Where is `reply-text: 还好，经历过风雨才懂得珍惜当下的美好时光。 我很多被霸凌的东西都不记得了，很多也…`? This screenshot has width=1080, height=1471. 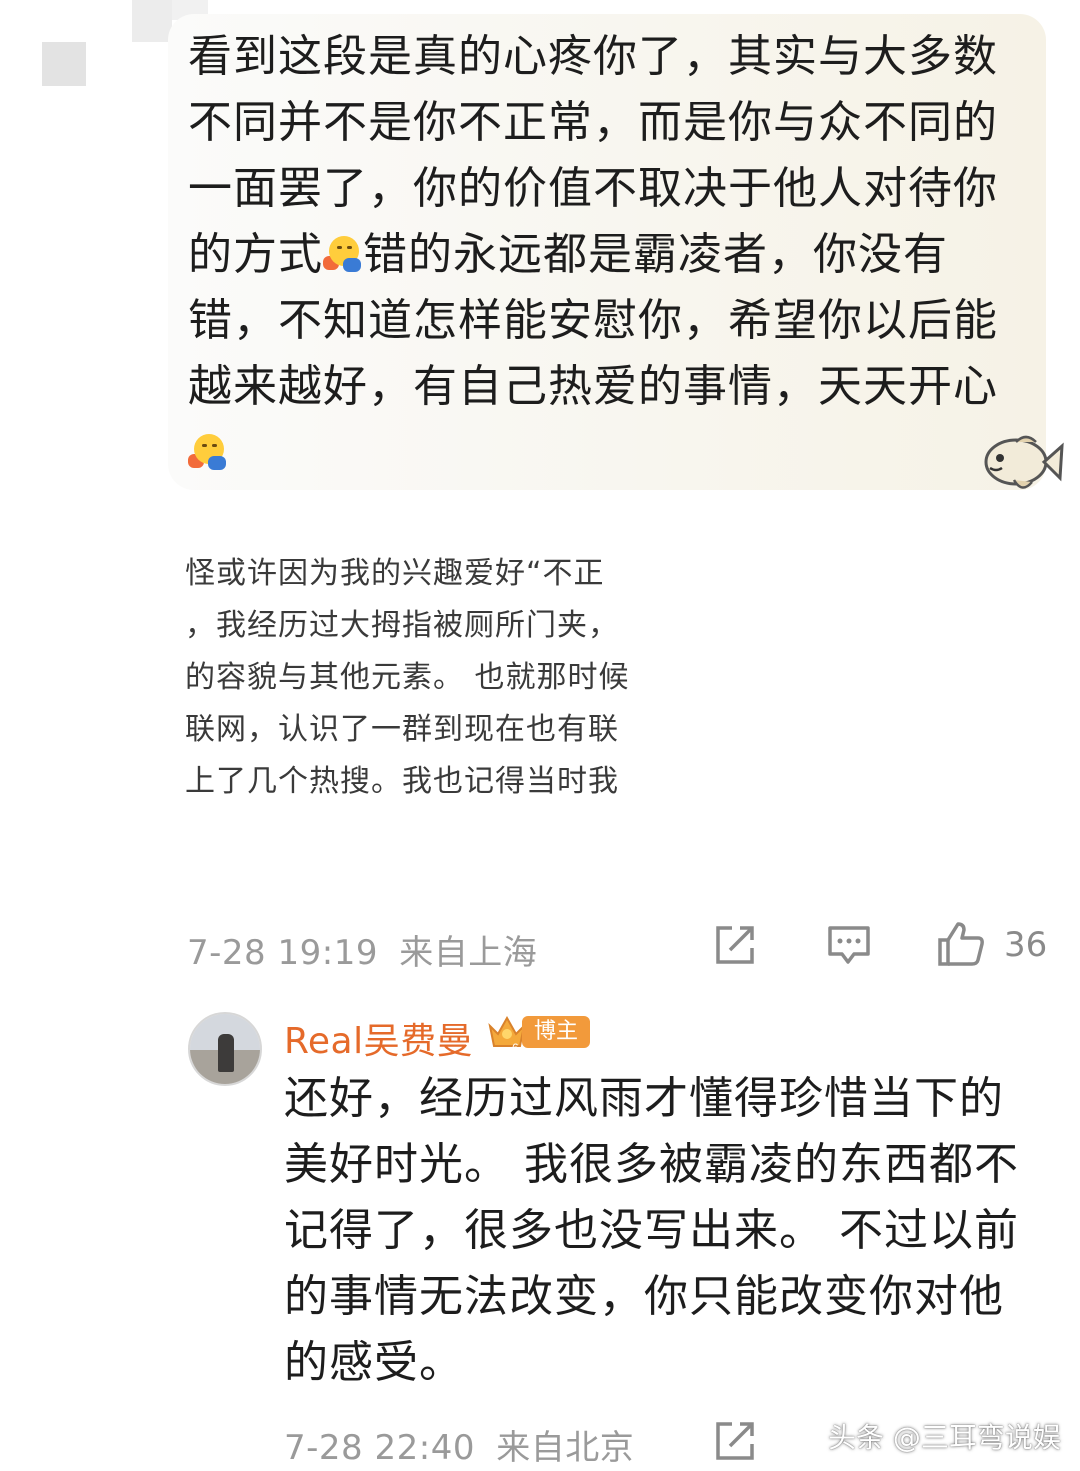 reply-text: 还好，经历过风雨才懂得珍惜当下的美好时光。 我很多被霸凌的东西都不记得了，很多也… is located at coordinates (651, 1230).